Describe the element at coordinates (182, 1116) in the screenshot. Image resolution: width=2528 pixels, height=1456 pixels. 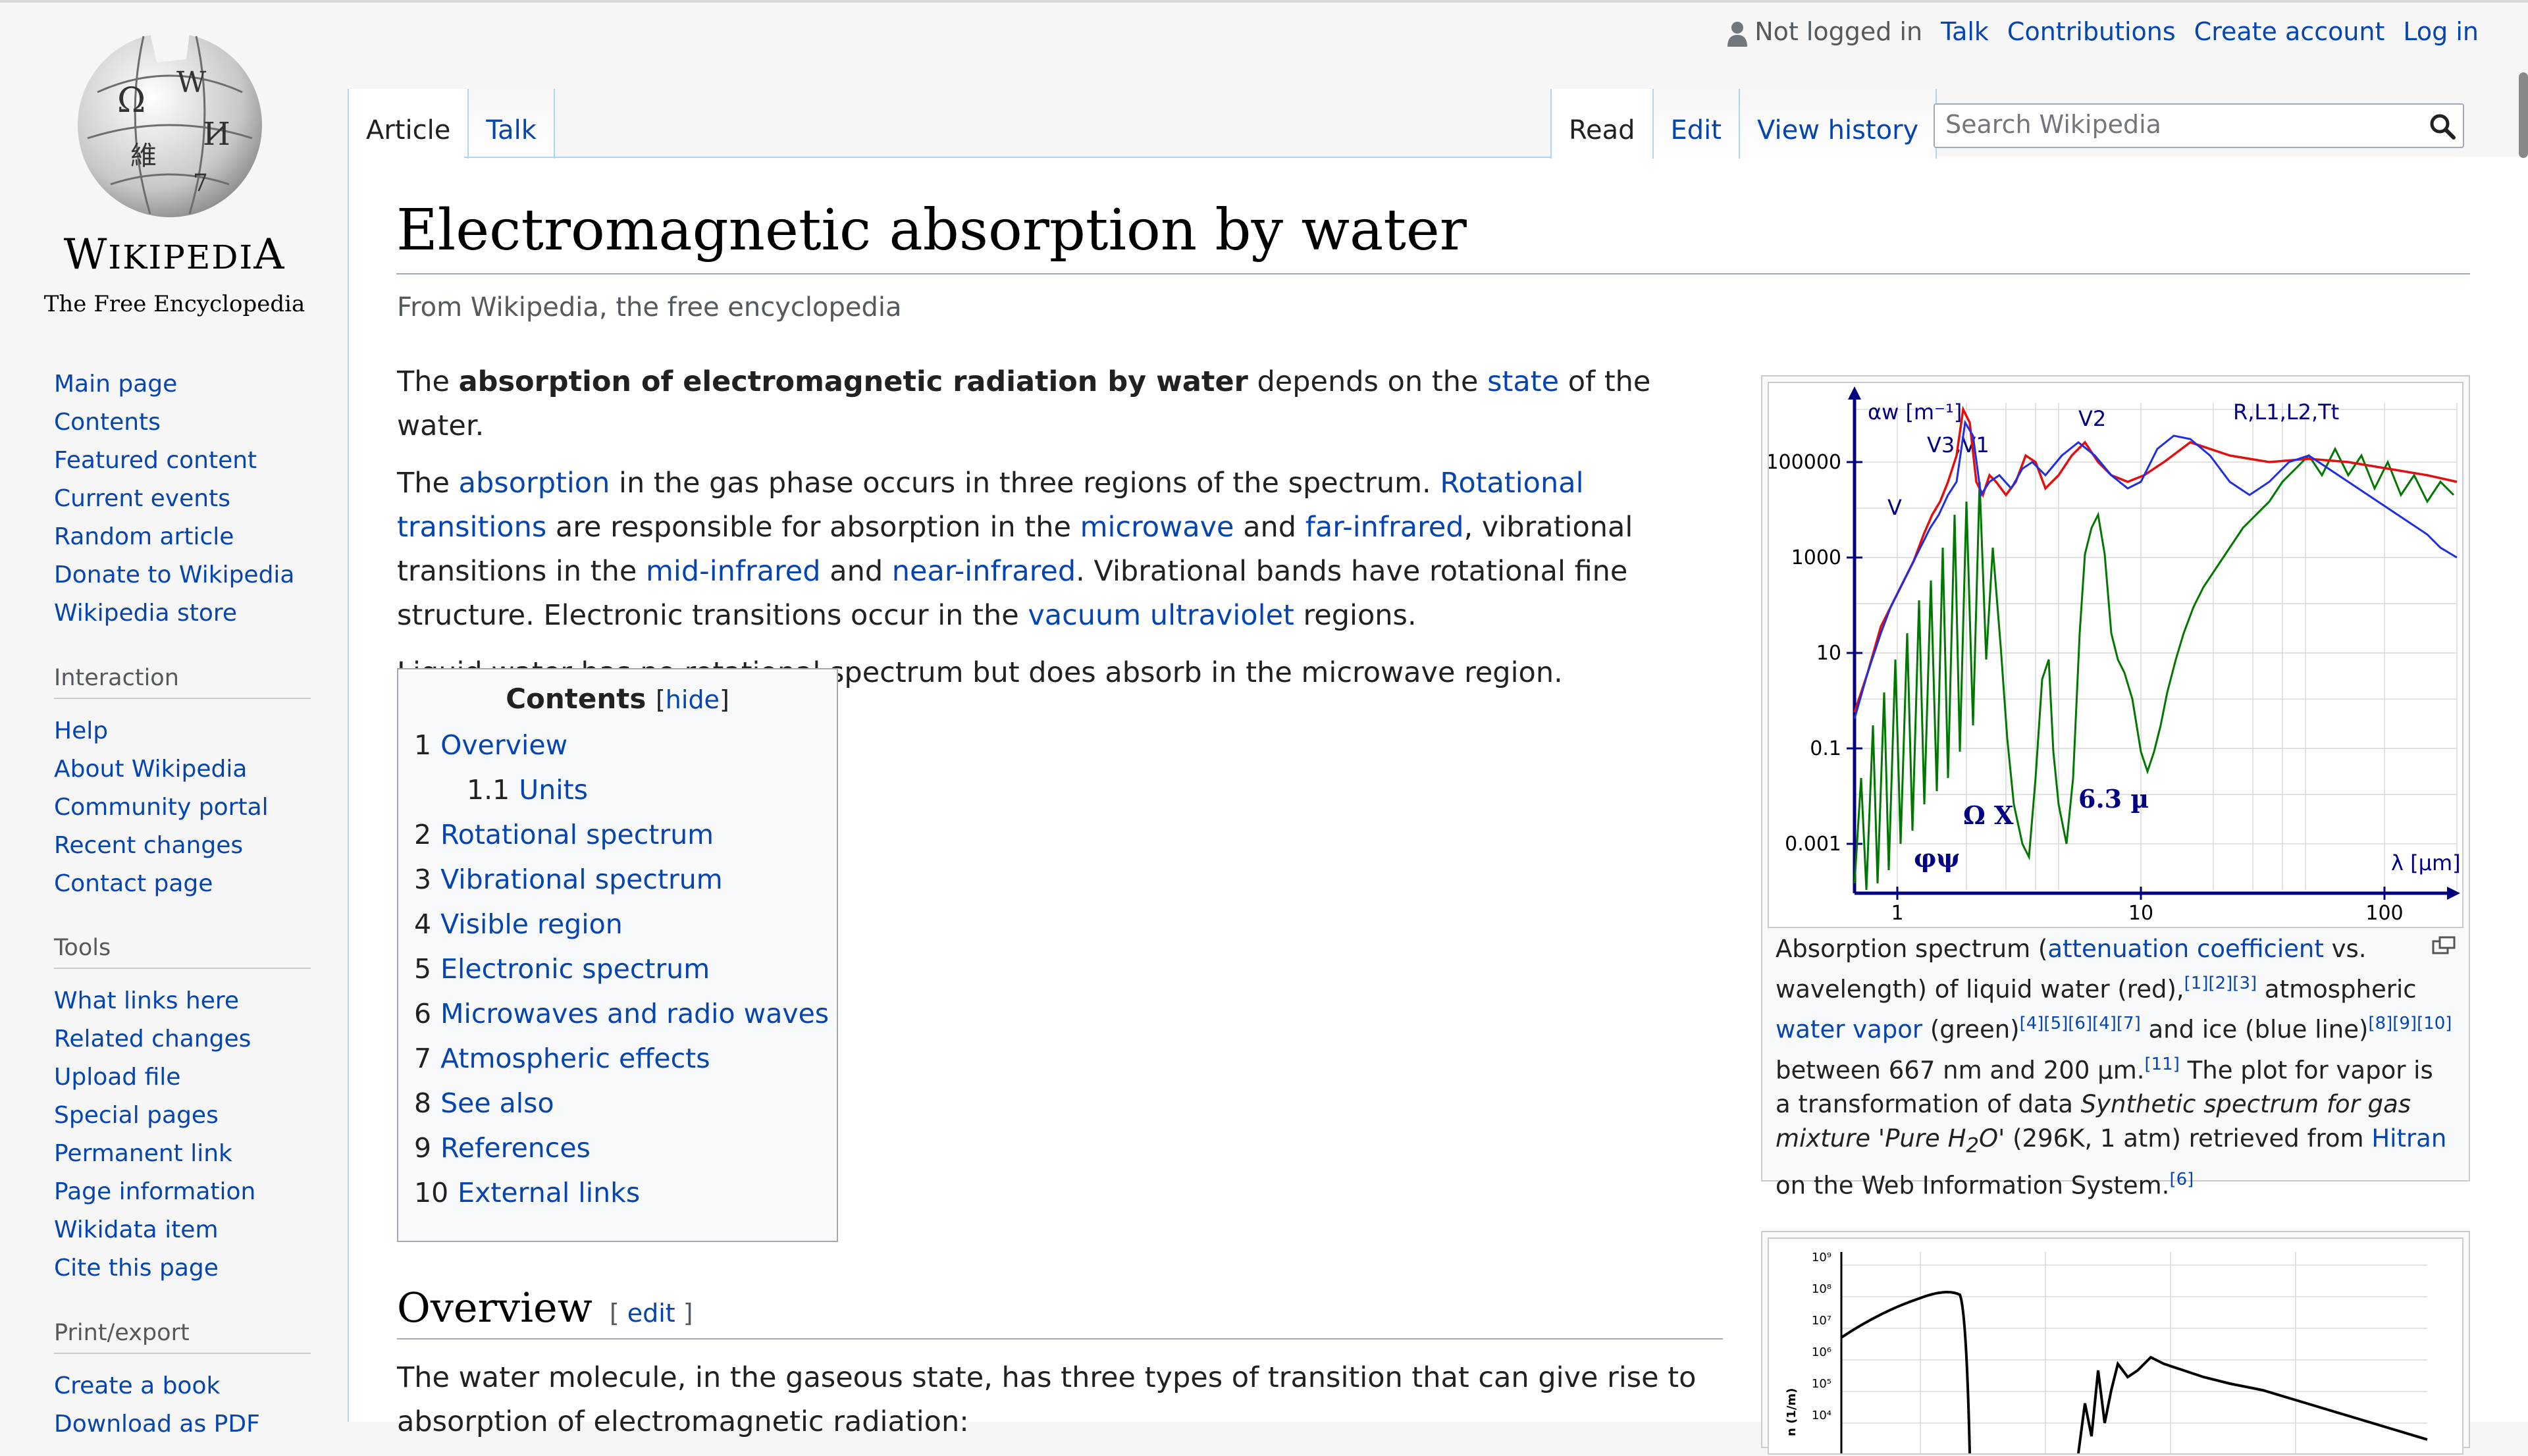
I see `sidebar-item-special-pages: Special pages` at that location.